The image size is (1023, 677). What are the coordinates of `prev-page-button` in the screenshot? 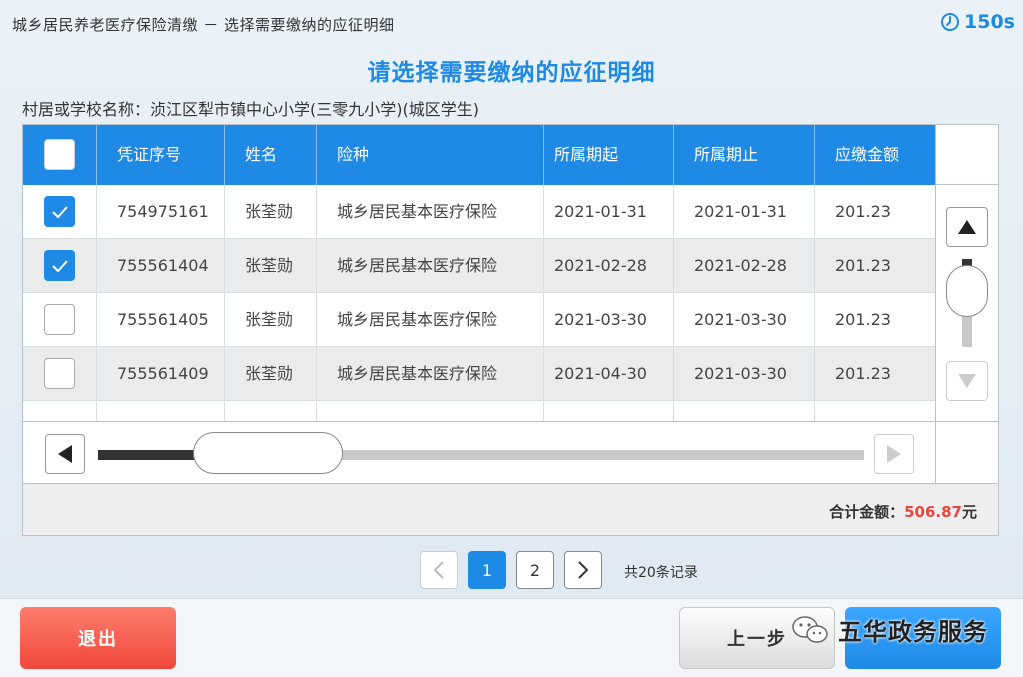 It's located at (439, 570).